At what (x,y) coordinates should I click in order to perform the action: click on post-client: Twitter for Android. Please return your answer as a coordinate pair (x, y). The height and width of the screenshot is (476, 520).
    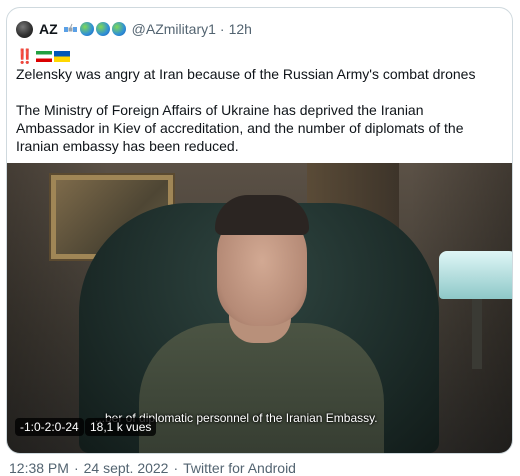
    Looking at the image, I should click on (239, 468).